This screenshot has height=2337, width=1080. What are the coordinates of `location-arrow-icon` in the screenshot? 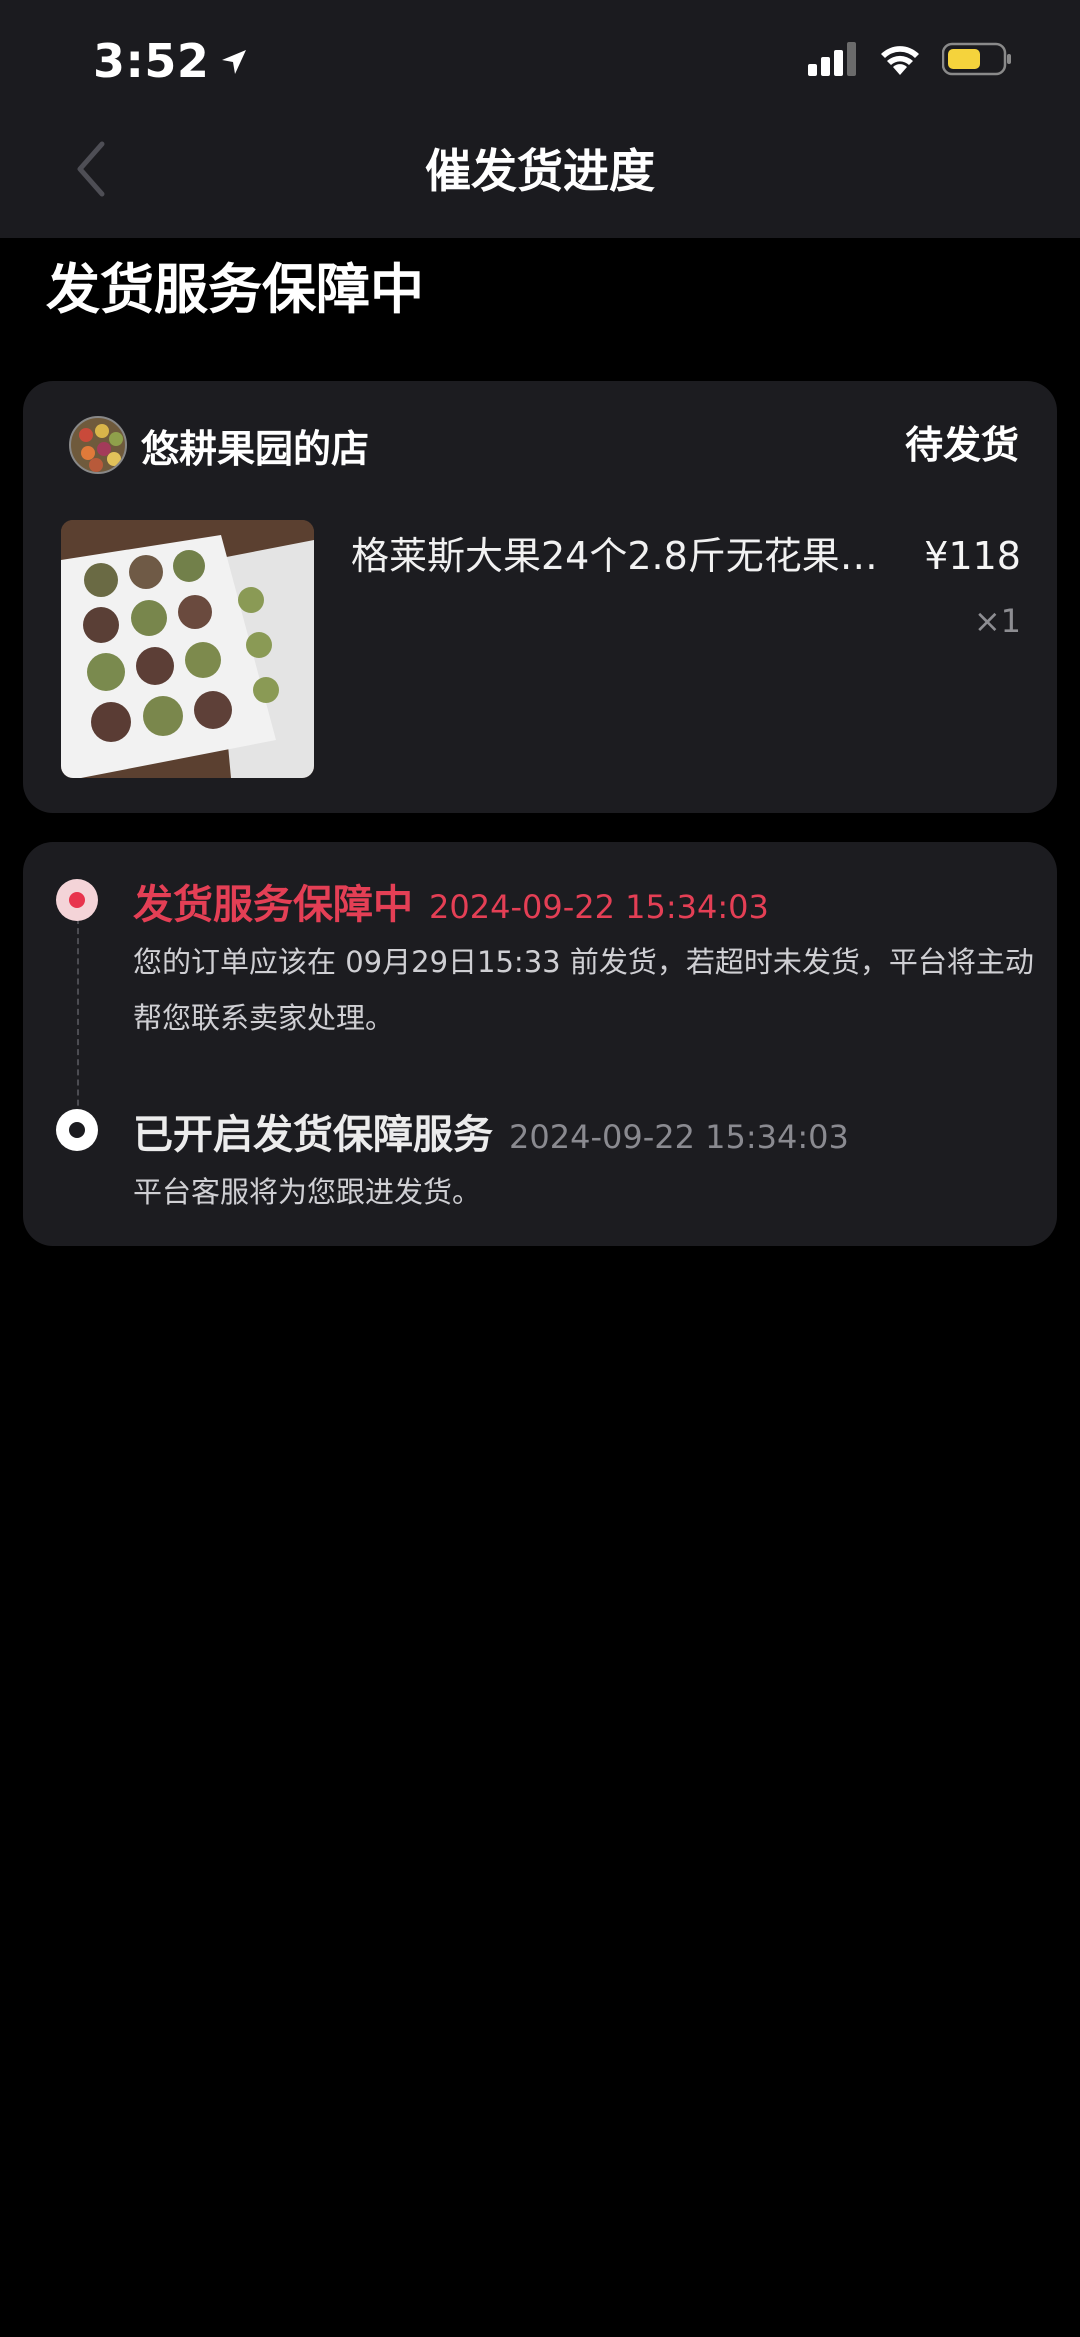 It's located at (234, 61).